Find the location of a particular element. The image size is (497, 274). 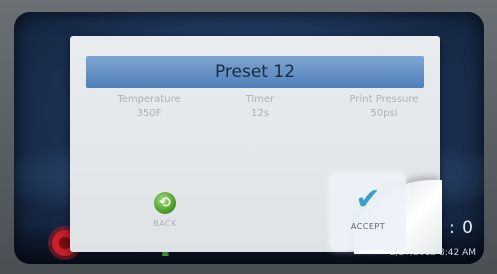

pressure-label: Print Pressure is located at coordinates (384, 99).